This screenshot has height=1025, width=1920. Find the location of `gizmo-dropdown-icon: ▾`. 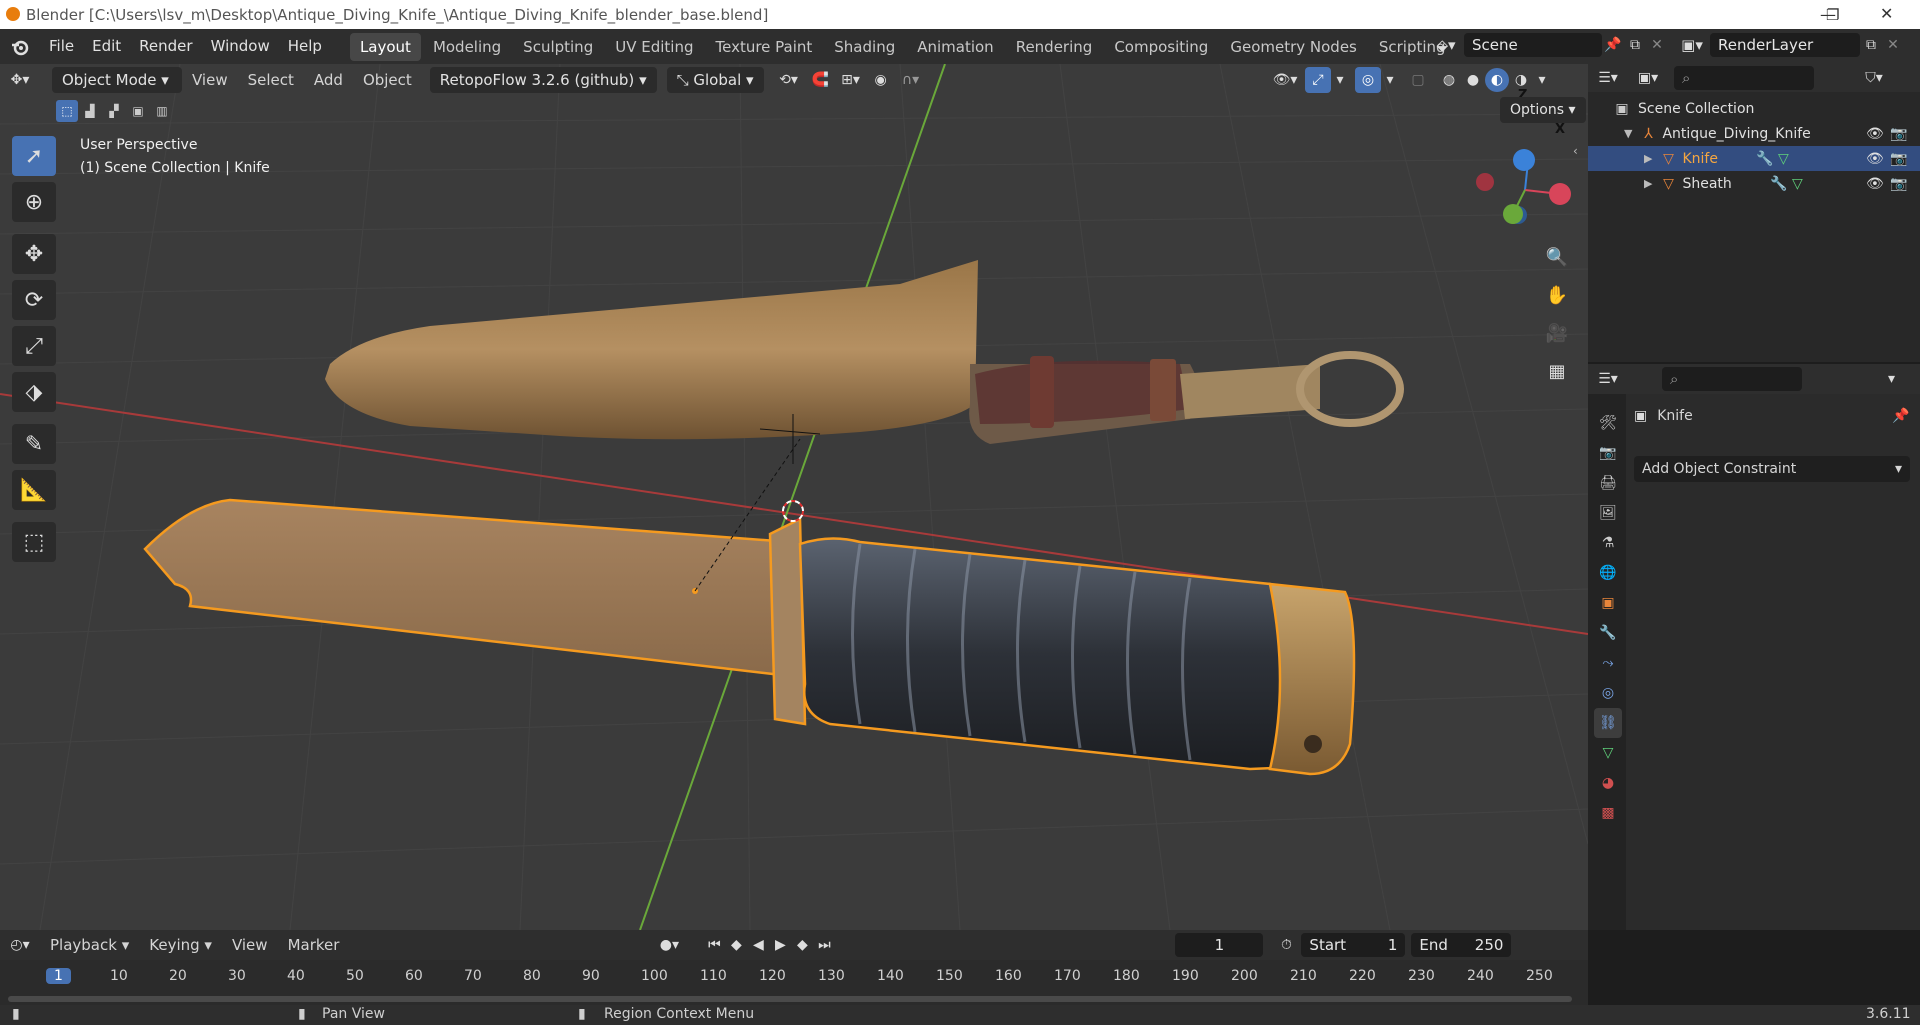

gizmo-dropdown-icon: ▾ is located at coordinates (1340, 80).